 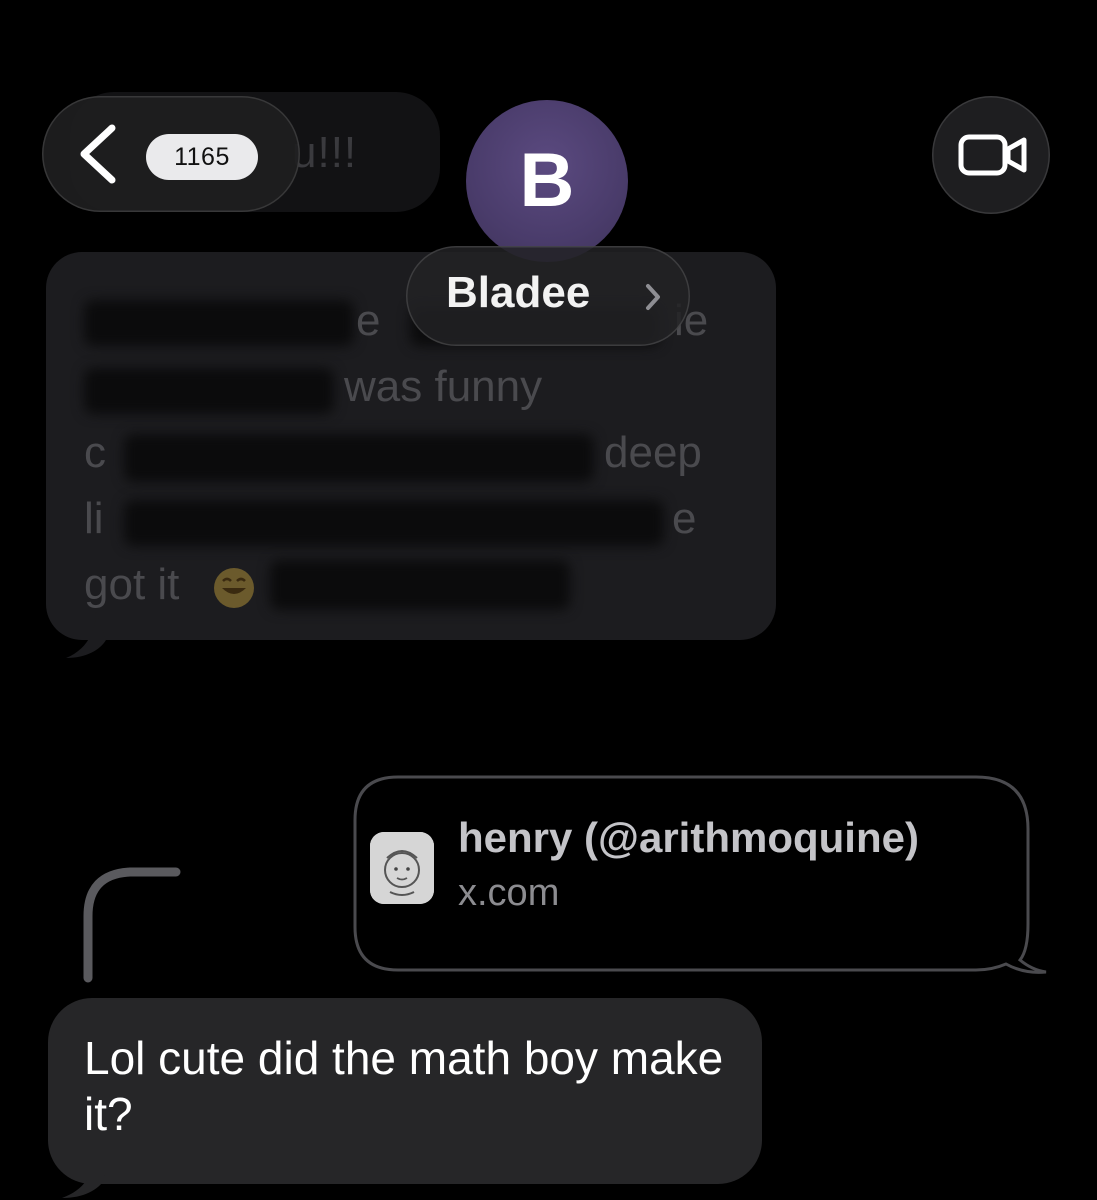 What do you see at coordinates (653, 297) in the screenshot?
I see `chevron-right-icon` at bounding box center [653, 297].